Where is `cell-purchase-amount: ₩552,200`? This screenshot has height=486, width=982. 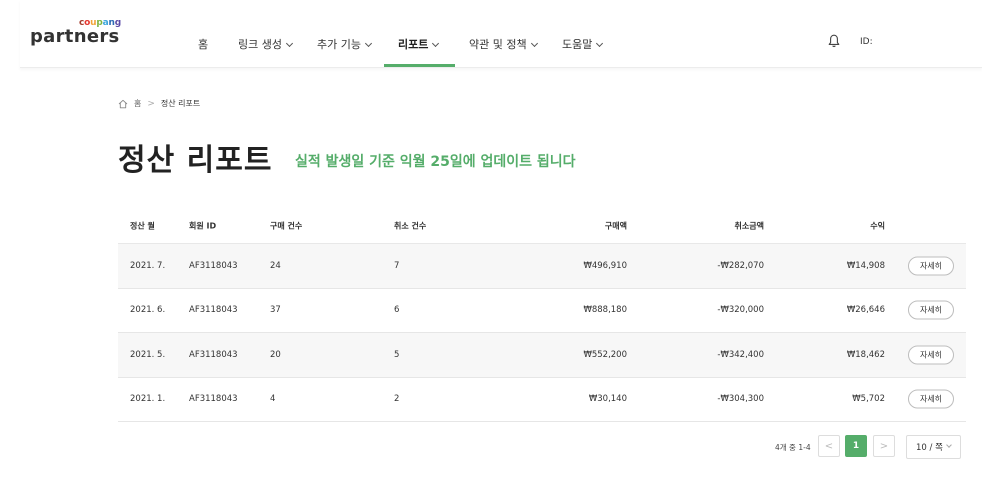 cell-purchase-amount: ₩552,200 is located at coordinates (605, 354).